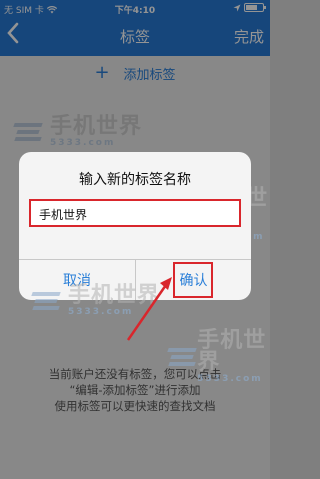  Describe the element at coordinates (193, 280) in the screenshot. I see `confirm-highlight-box` at that location.